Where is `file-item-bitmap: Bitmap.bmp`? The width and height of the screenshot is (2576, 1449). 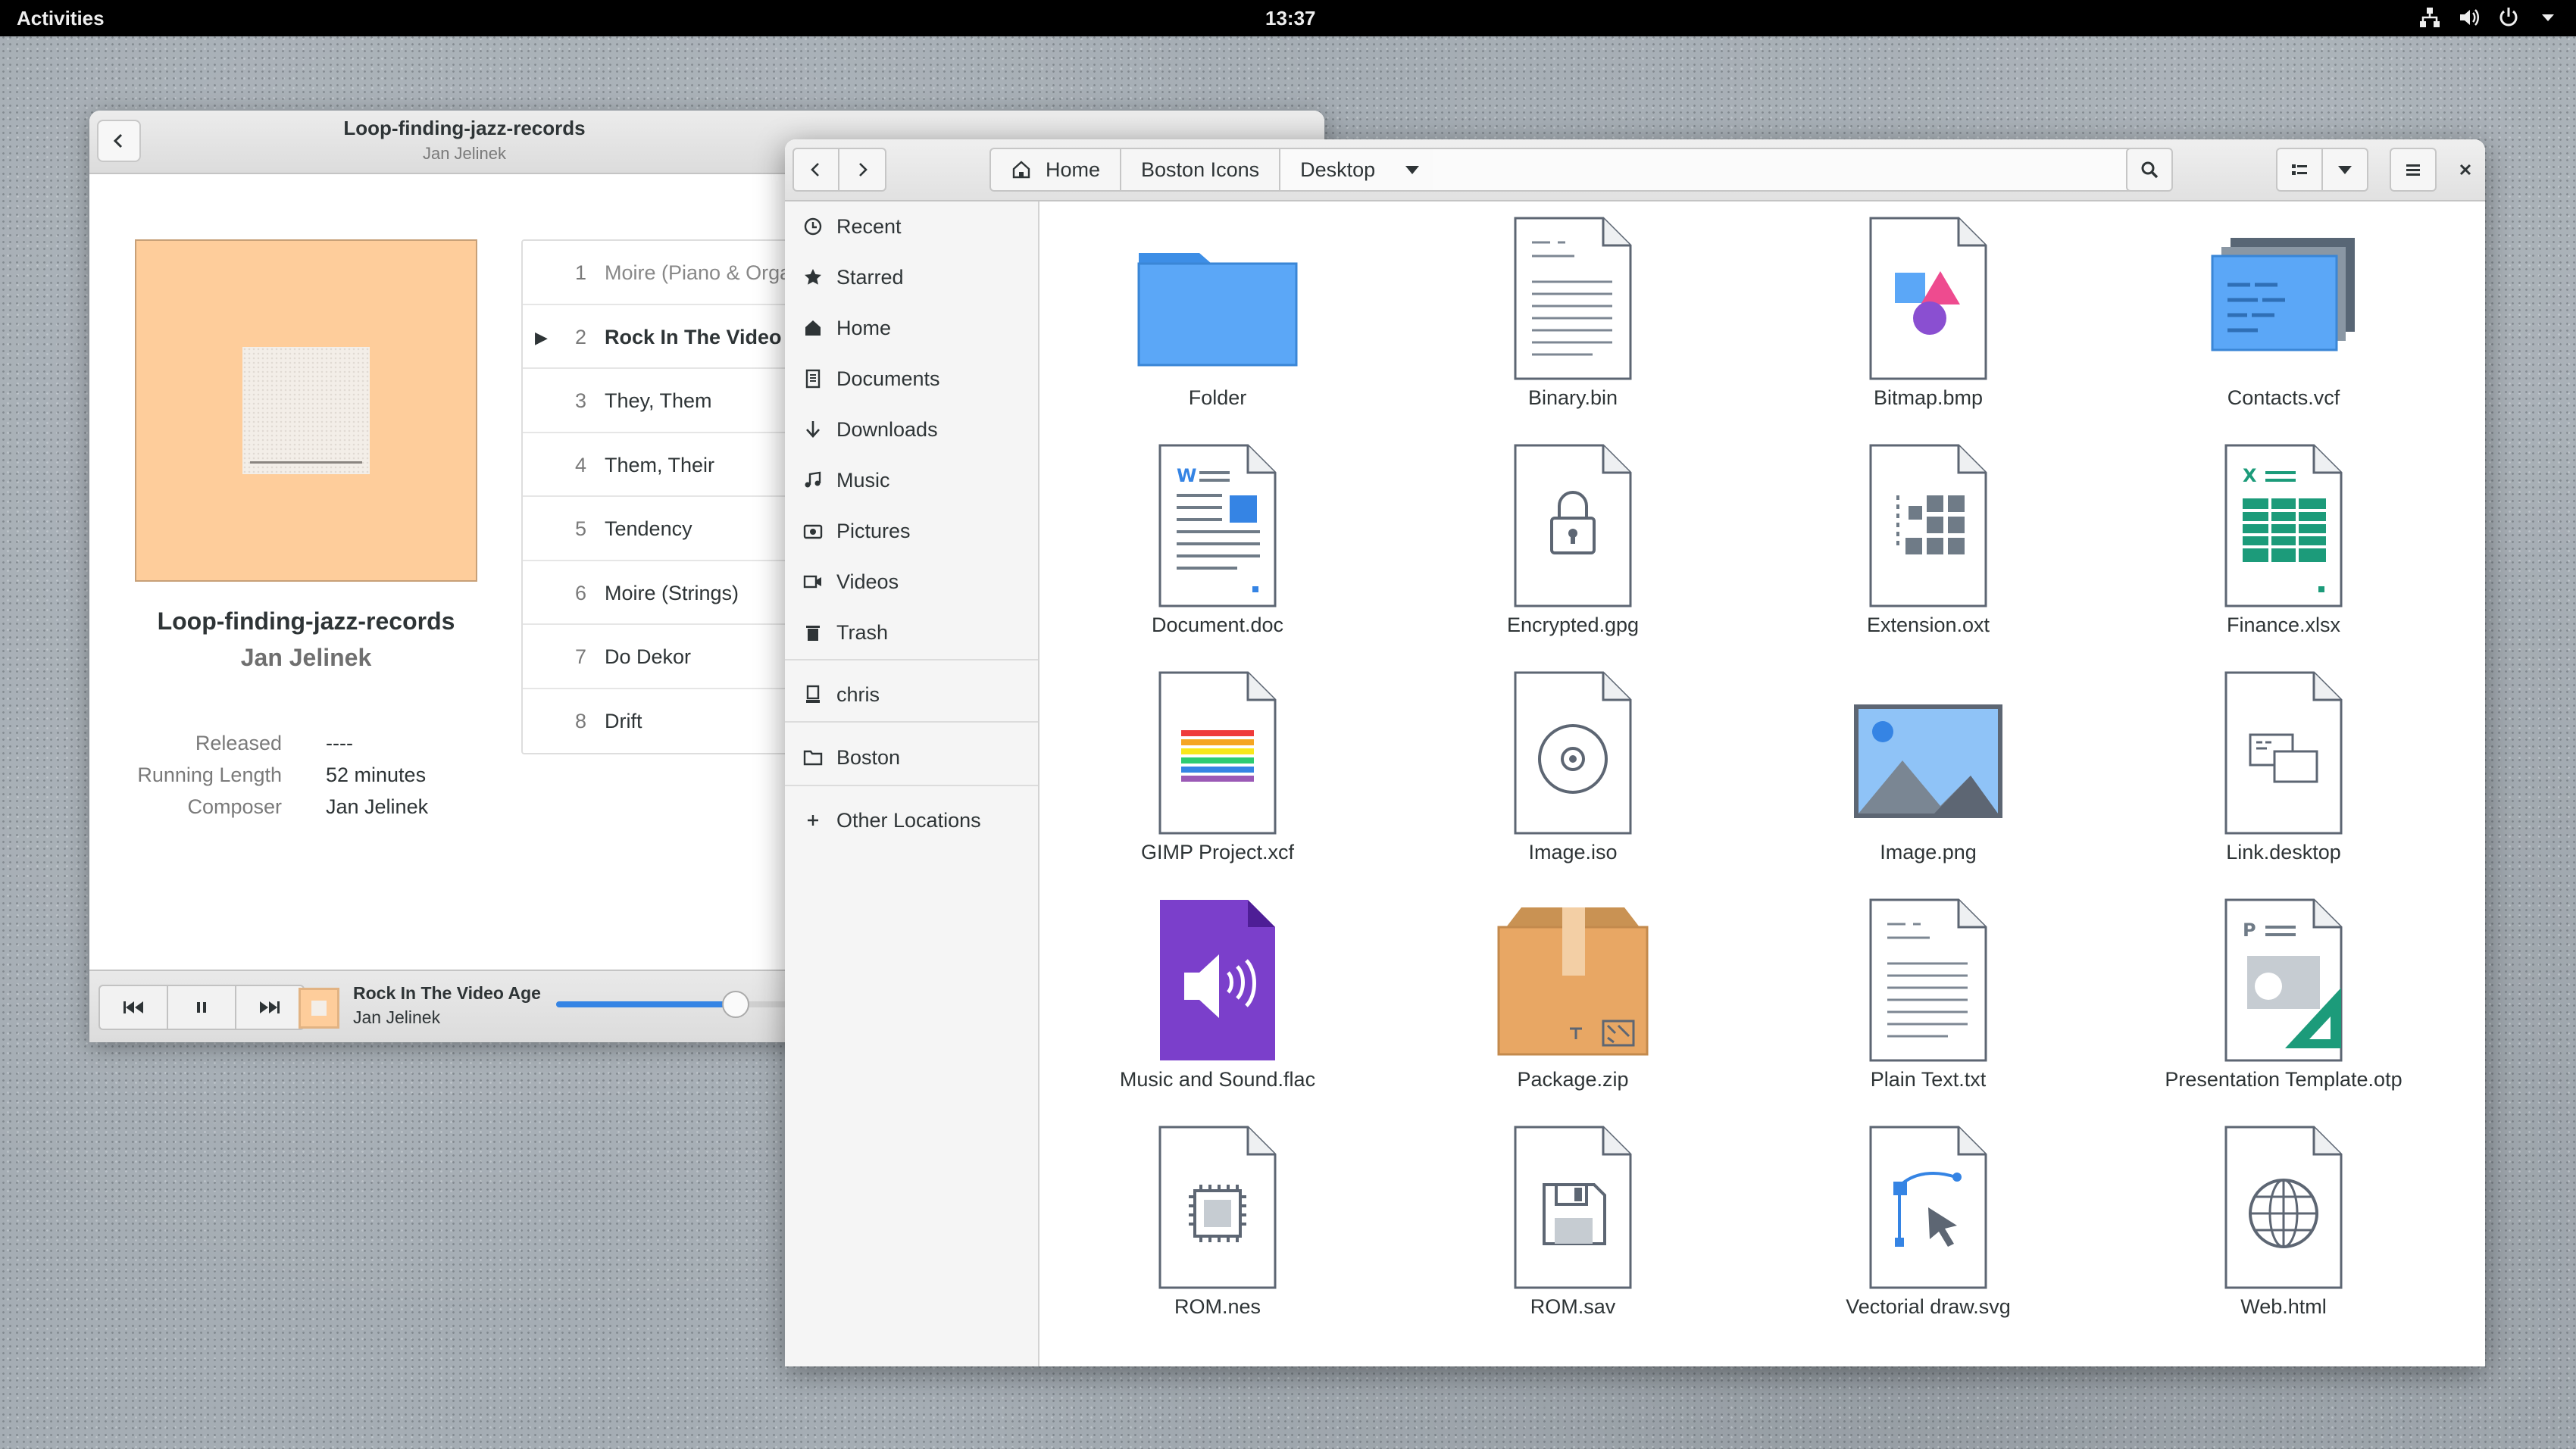 file-item-bitmap: Bitmap.bmp is located at coordinates (1928, 315).